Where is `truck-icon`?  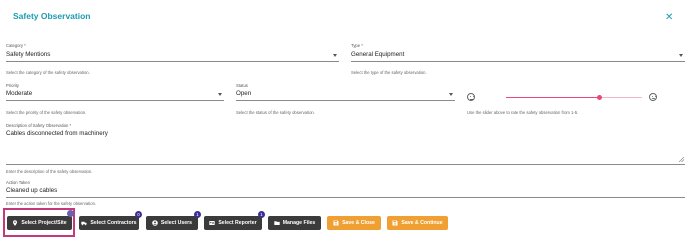 truck-icon is located at coordinates (84, 223).